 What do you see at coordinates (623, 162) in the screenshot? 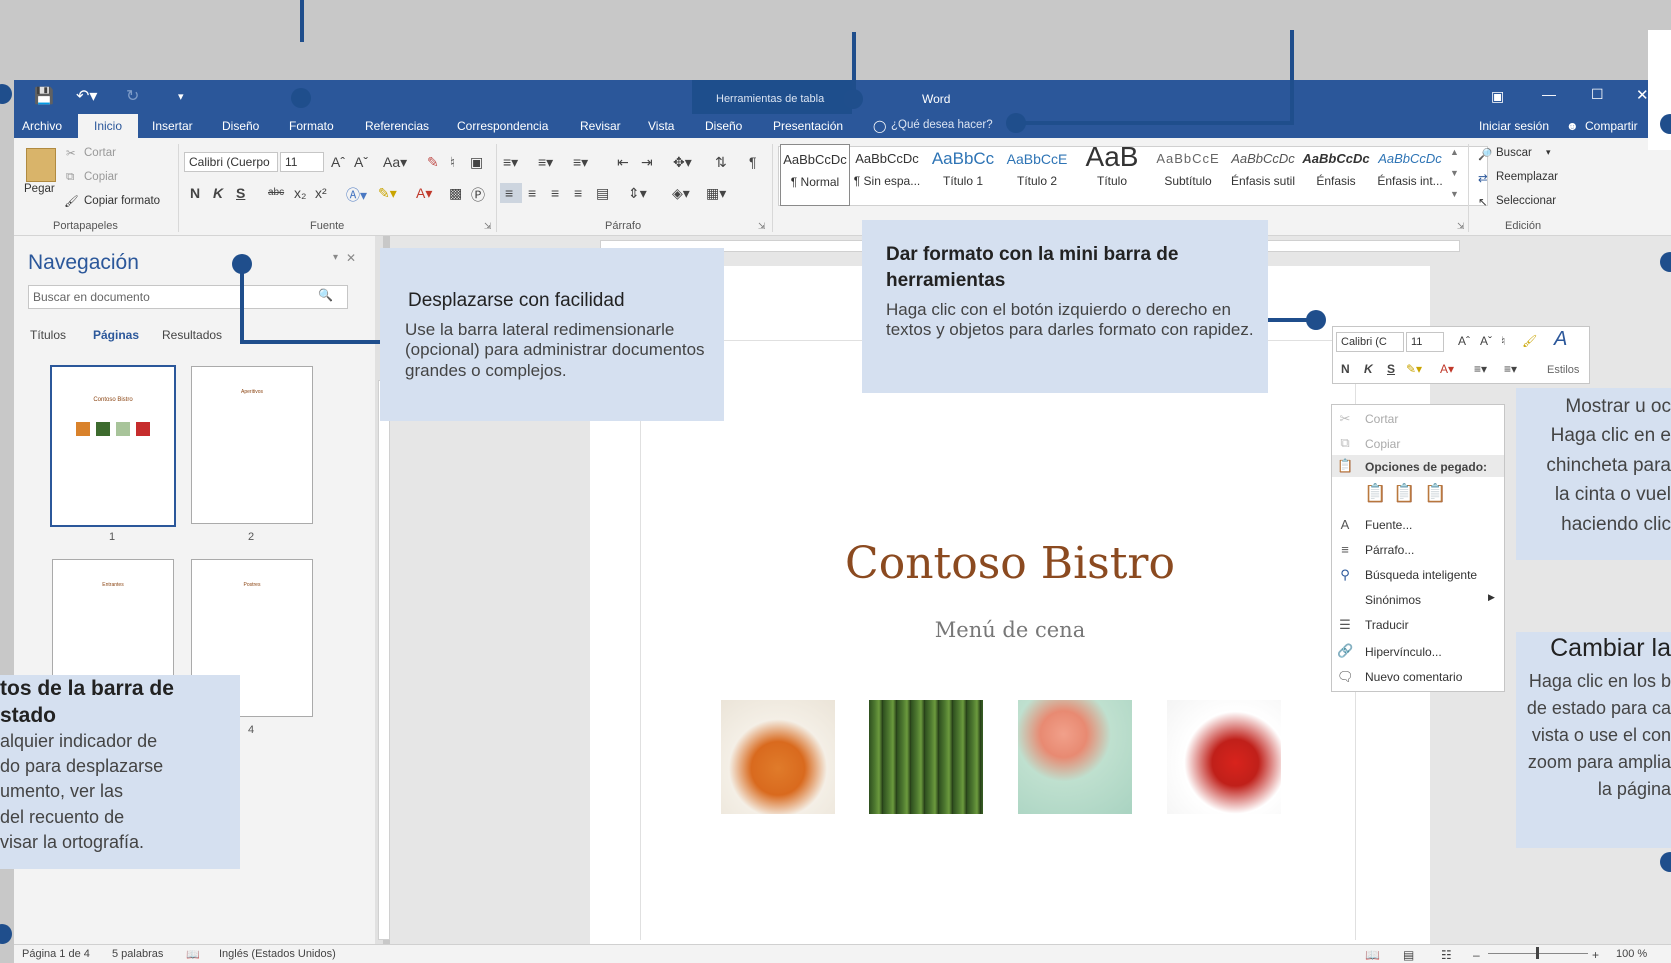
I see `decrease-indent-icon: ⇤` at bounding box center [623, 162].